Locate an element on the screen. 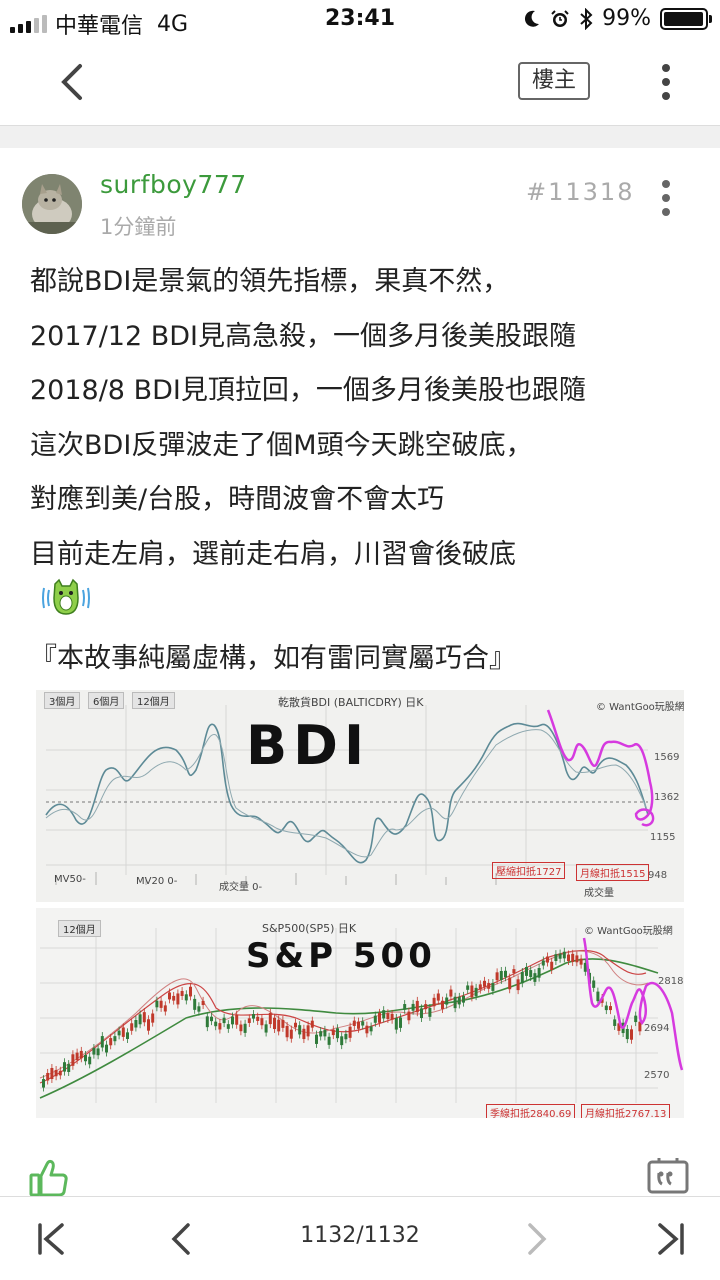  username-link: surfboy777 is located at coordinates (173, 184).